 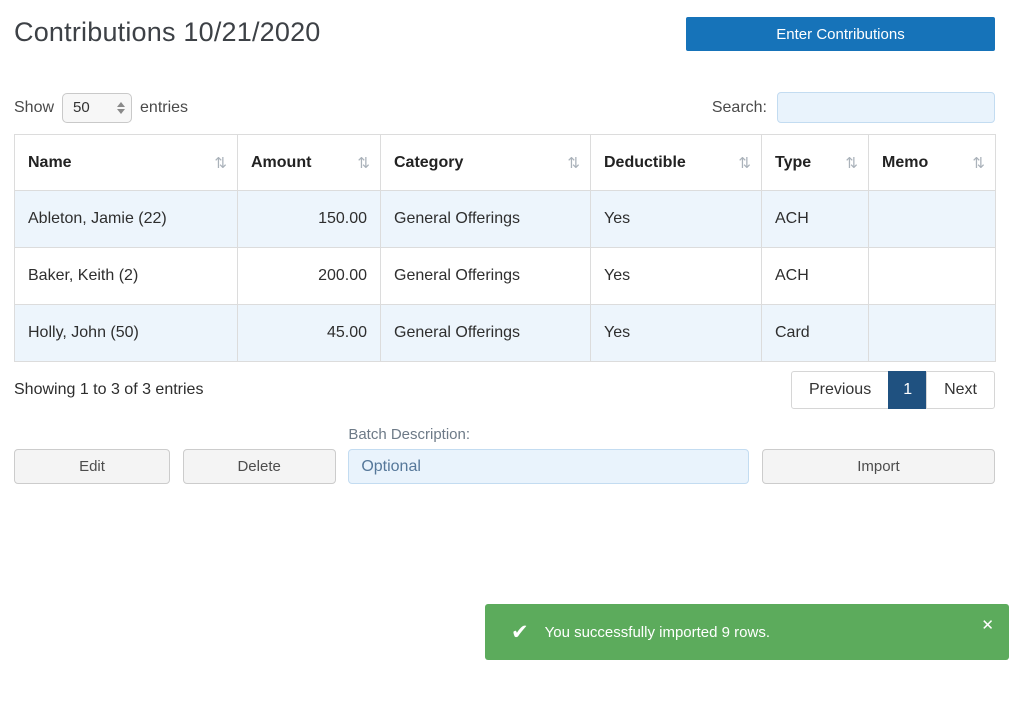 What do you see at coordinates (309, 333) in the screenshot?
I see `cell-amount: 45.00` at bounding box center [309, 333].